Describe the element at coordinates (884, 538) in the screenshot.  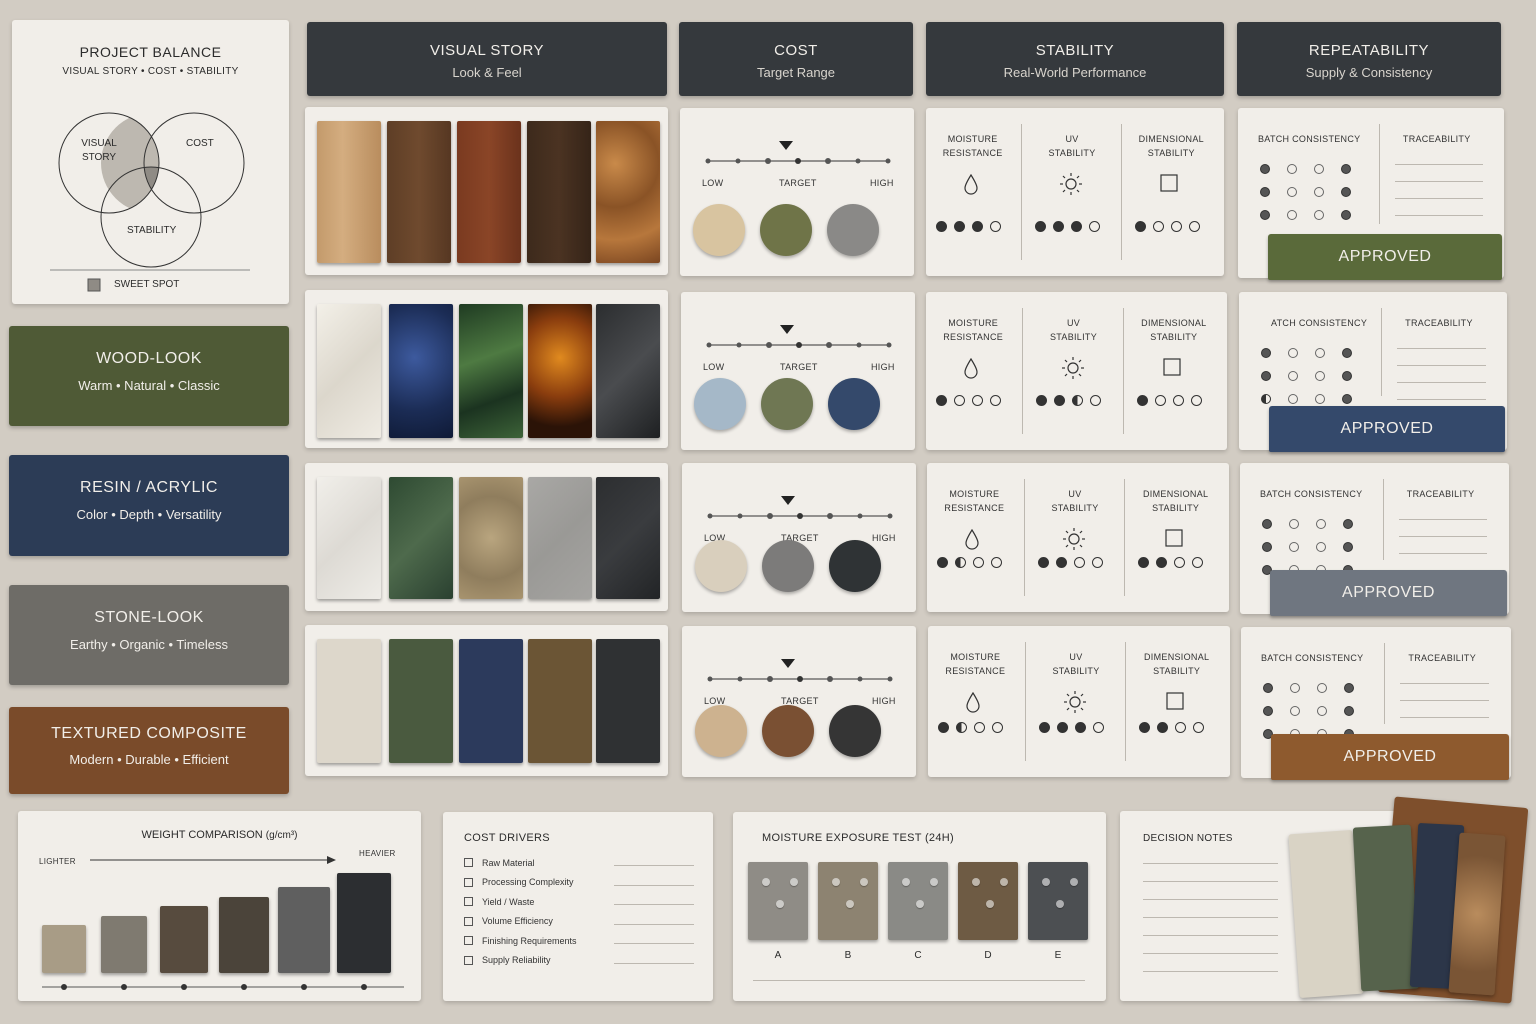
I see `cost-high-label: HIGH` at that location.